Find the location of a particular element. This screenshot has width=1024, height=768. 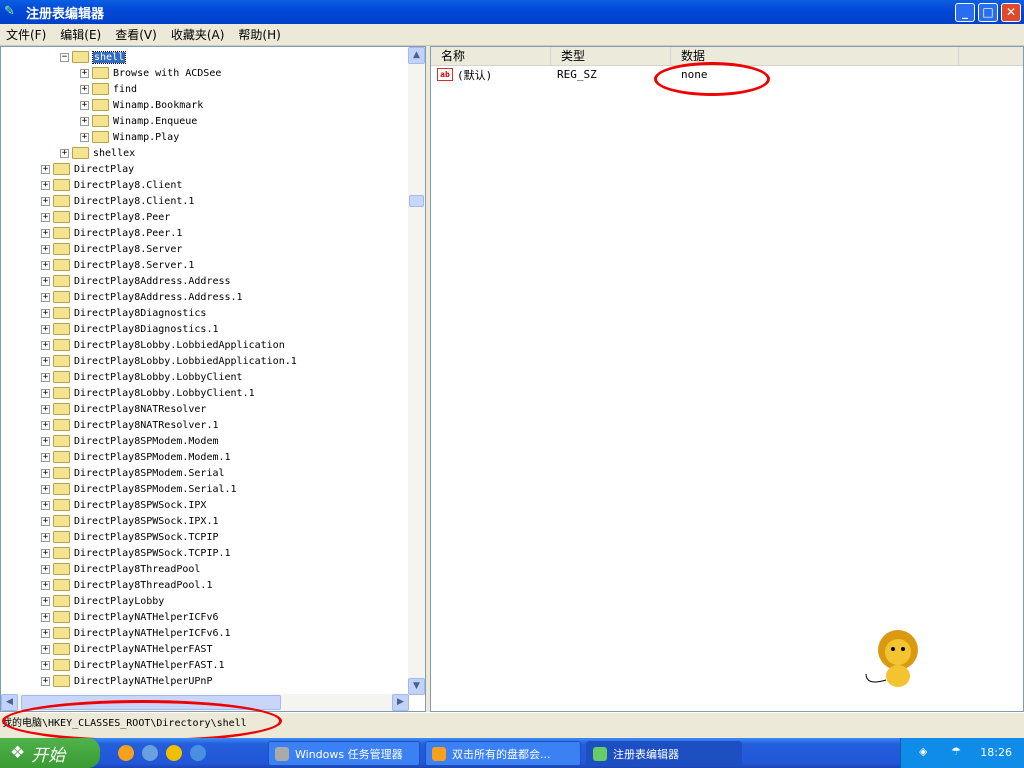

browser-icon is located at coordinates (126, 753).